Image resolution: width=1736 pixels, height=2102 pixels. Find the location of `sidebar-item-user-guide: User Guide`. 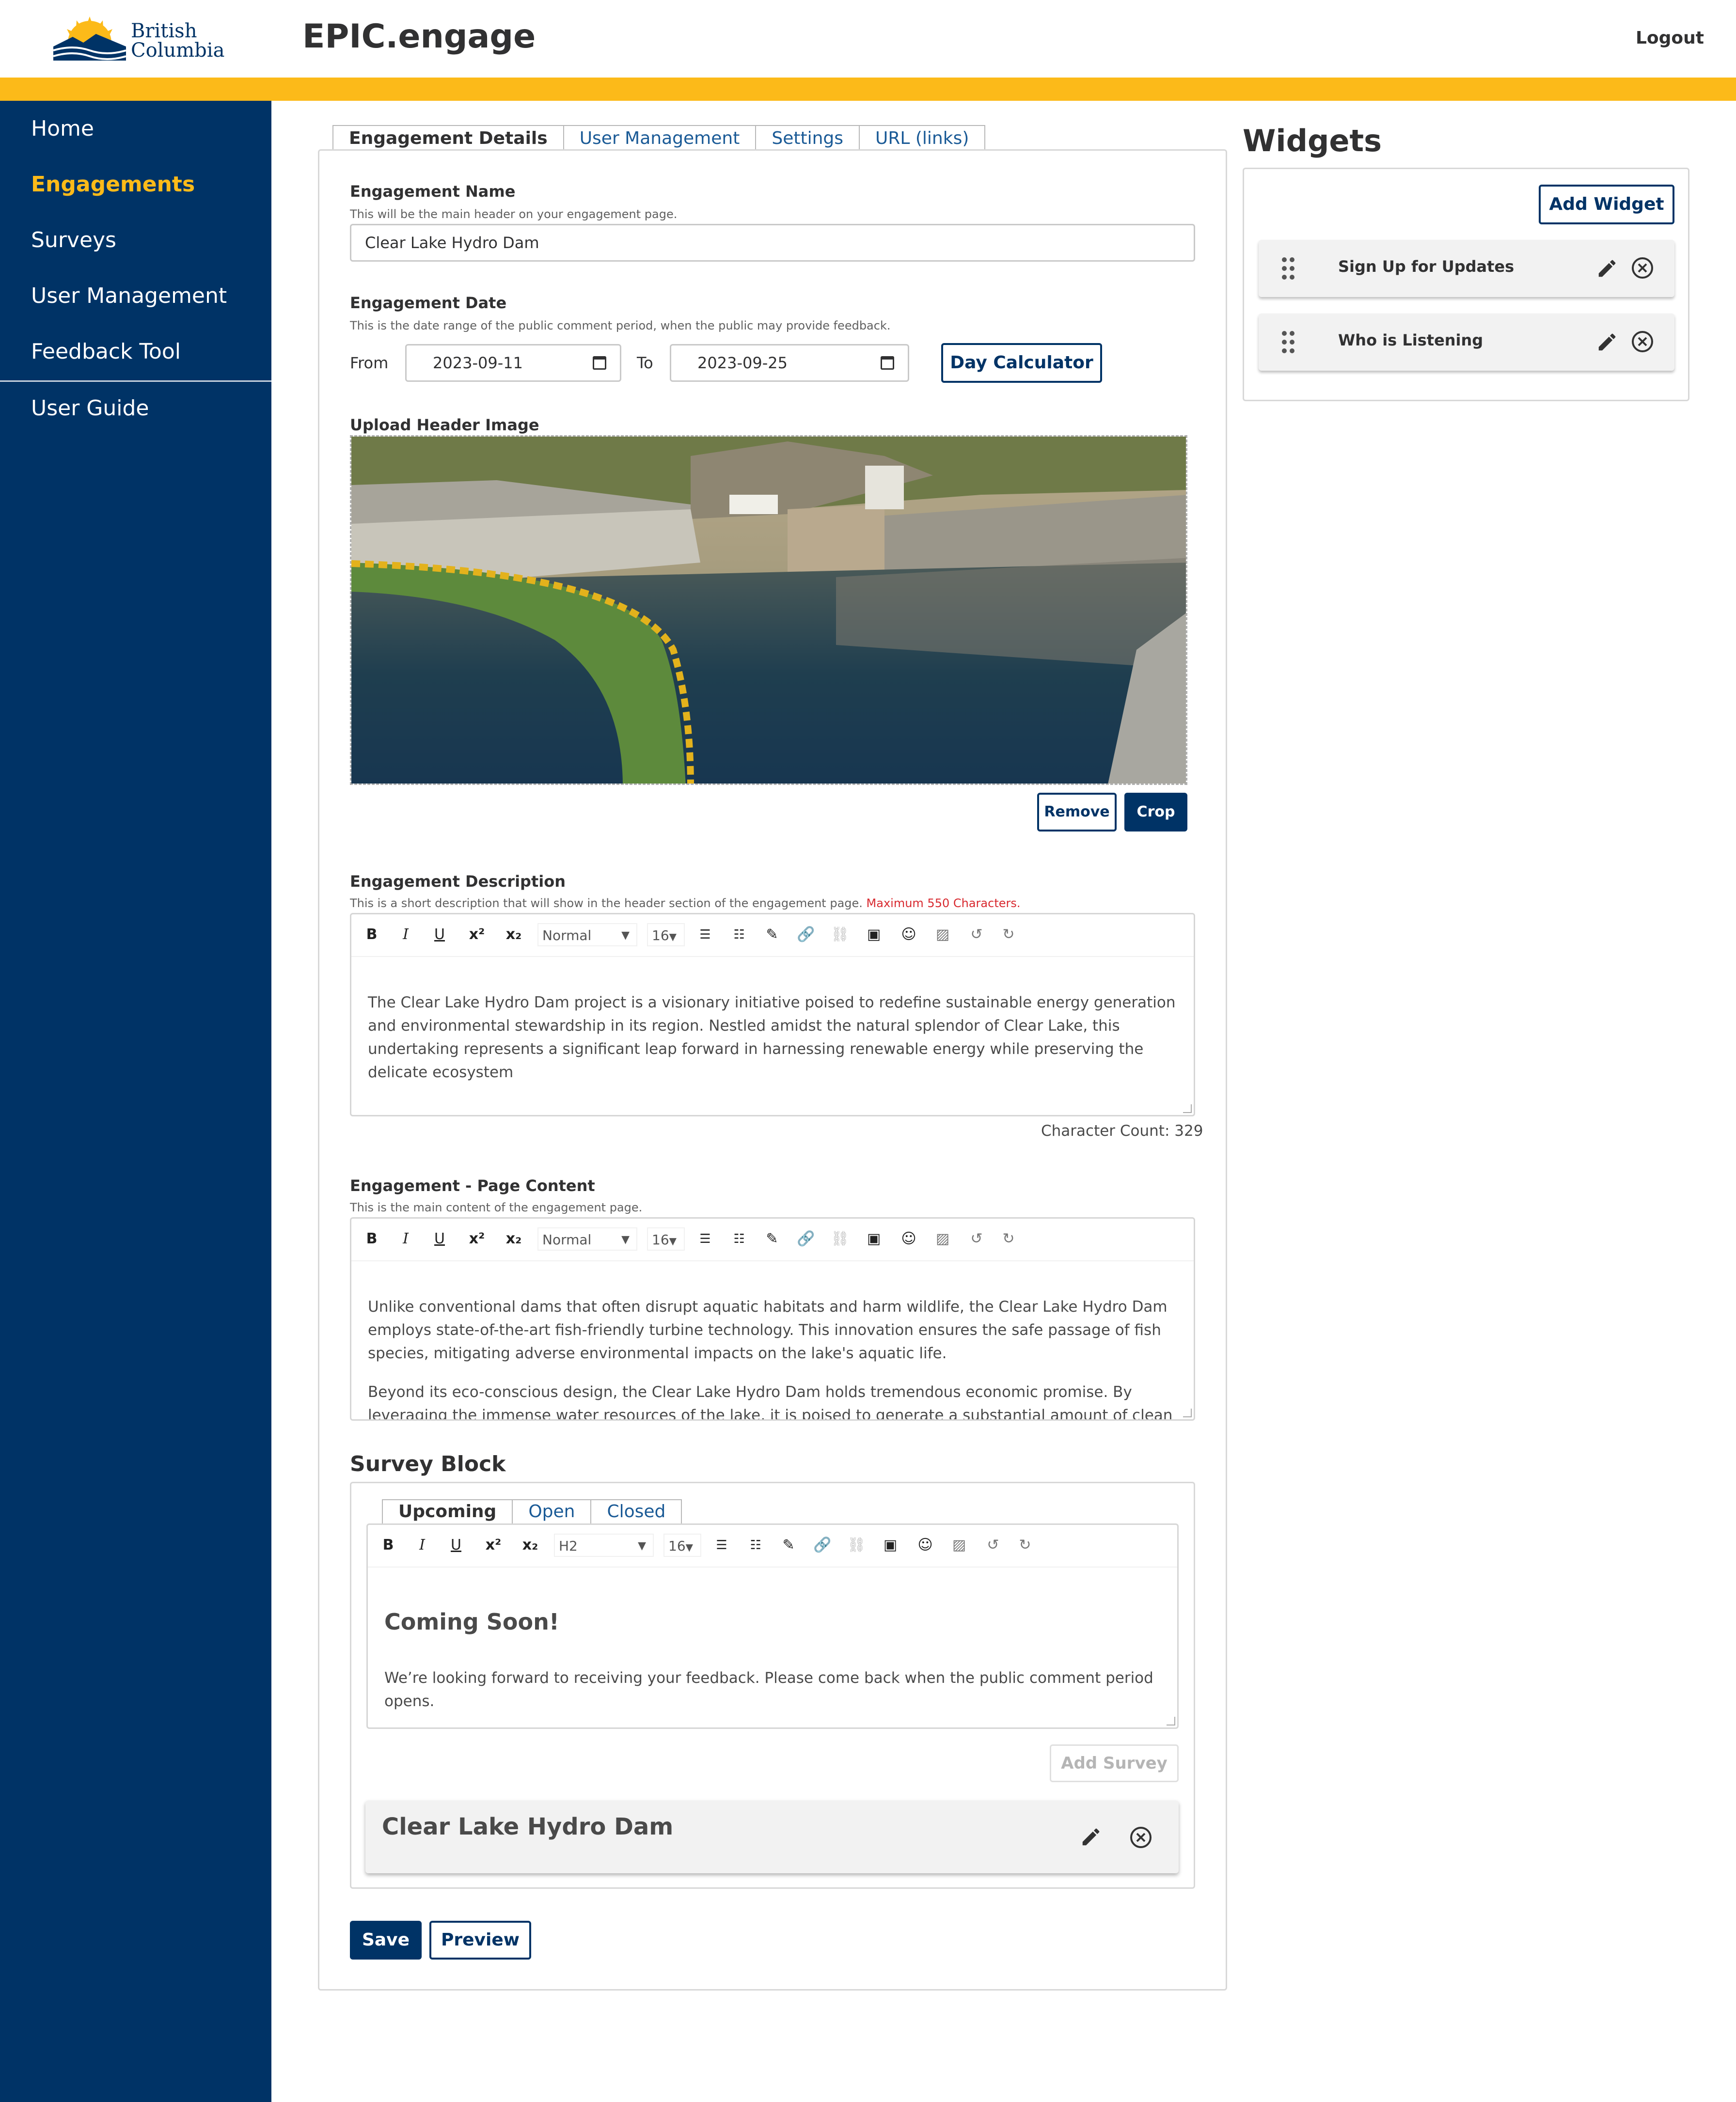

sidebar-item-user-guide: User Guide is located at coordinates (135, 410).